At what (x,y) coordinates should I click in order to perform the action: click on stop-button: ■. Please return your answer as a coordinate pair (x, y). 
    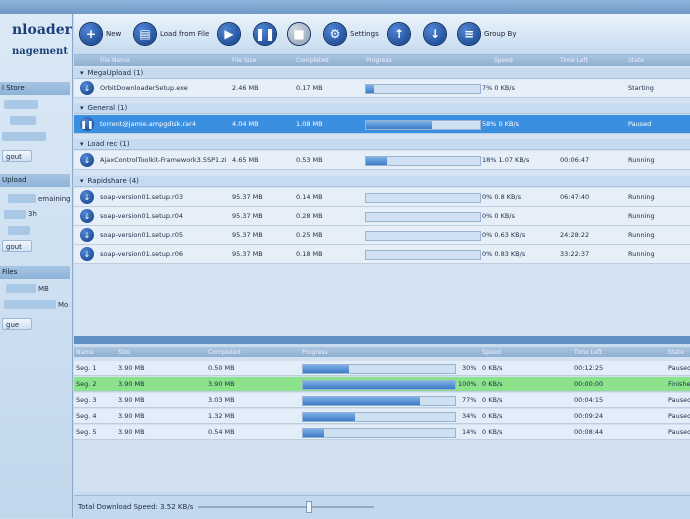
    Looking at the image, I should click on (299, 34).